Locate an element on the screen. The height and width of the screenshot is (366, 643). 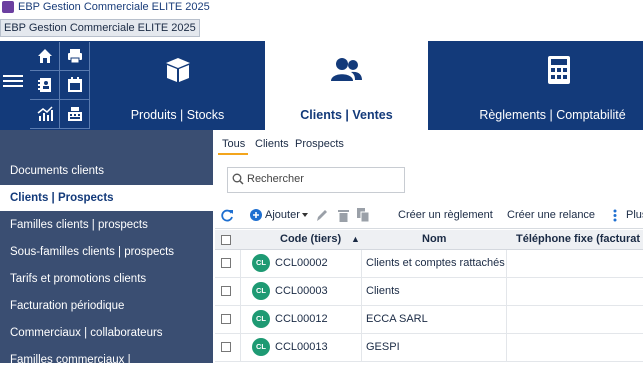
column-header-telephone: Téléphone fixe (facturat is located at coordinates (578, 239).